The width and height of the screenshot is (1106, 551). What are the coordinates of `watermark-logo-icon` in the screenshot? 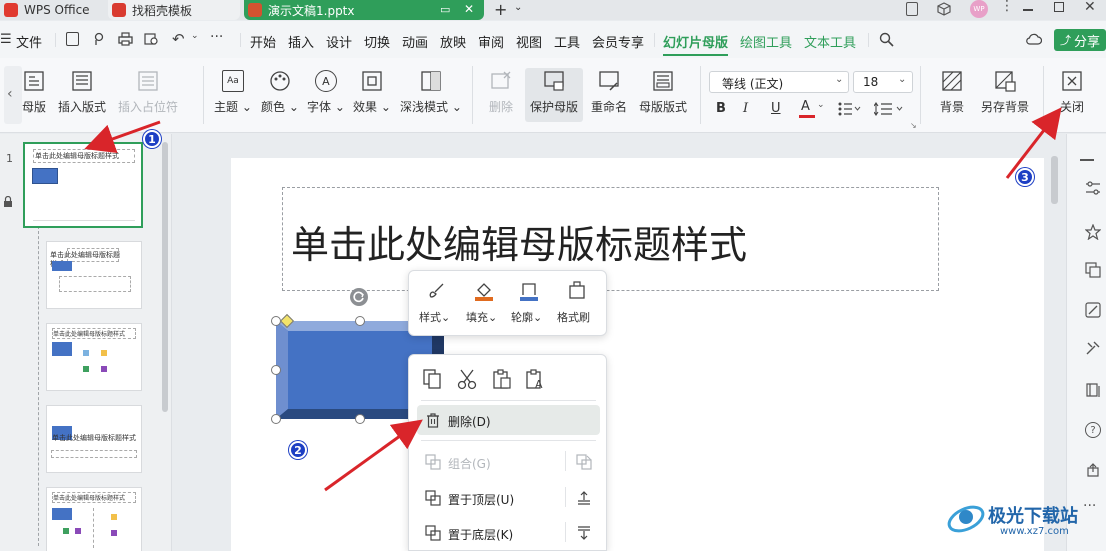 It's located at (966, 517).